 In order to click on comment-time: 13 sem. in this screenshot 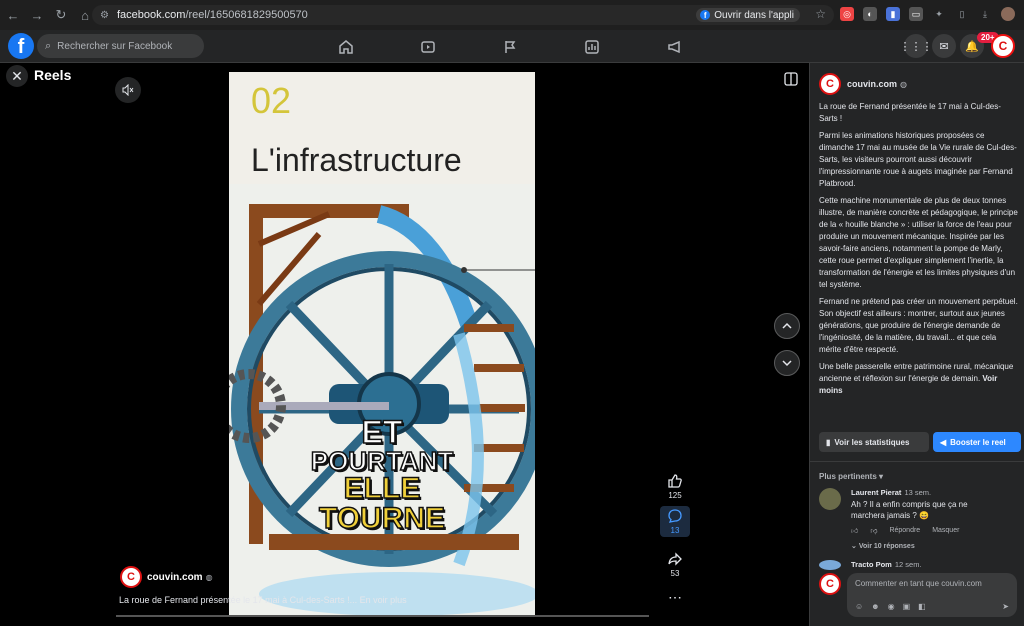, I will do `click(917, 492)`.